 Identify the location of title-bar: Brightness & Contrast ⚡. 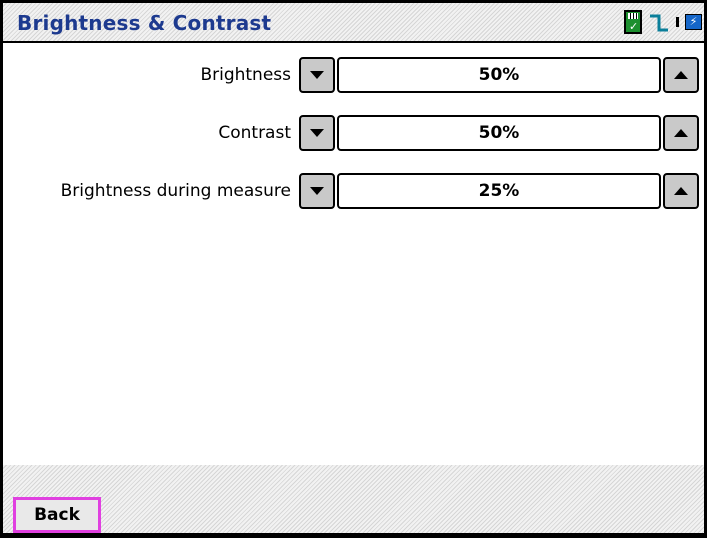
(353, 23).